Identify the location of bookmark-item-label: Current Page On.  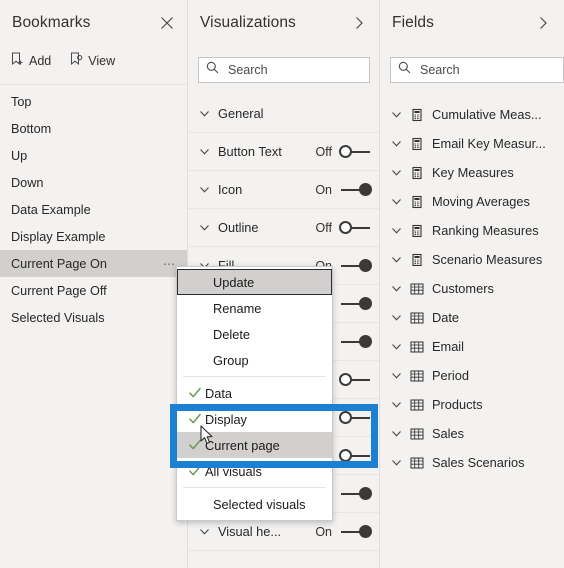
(59, 263).